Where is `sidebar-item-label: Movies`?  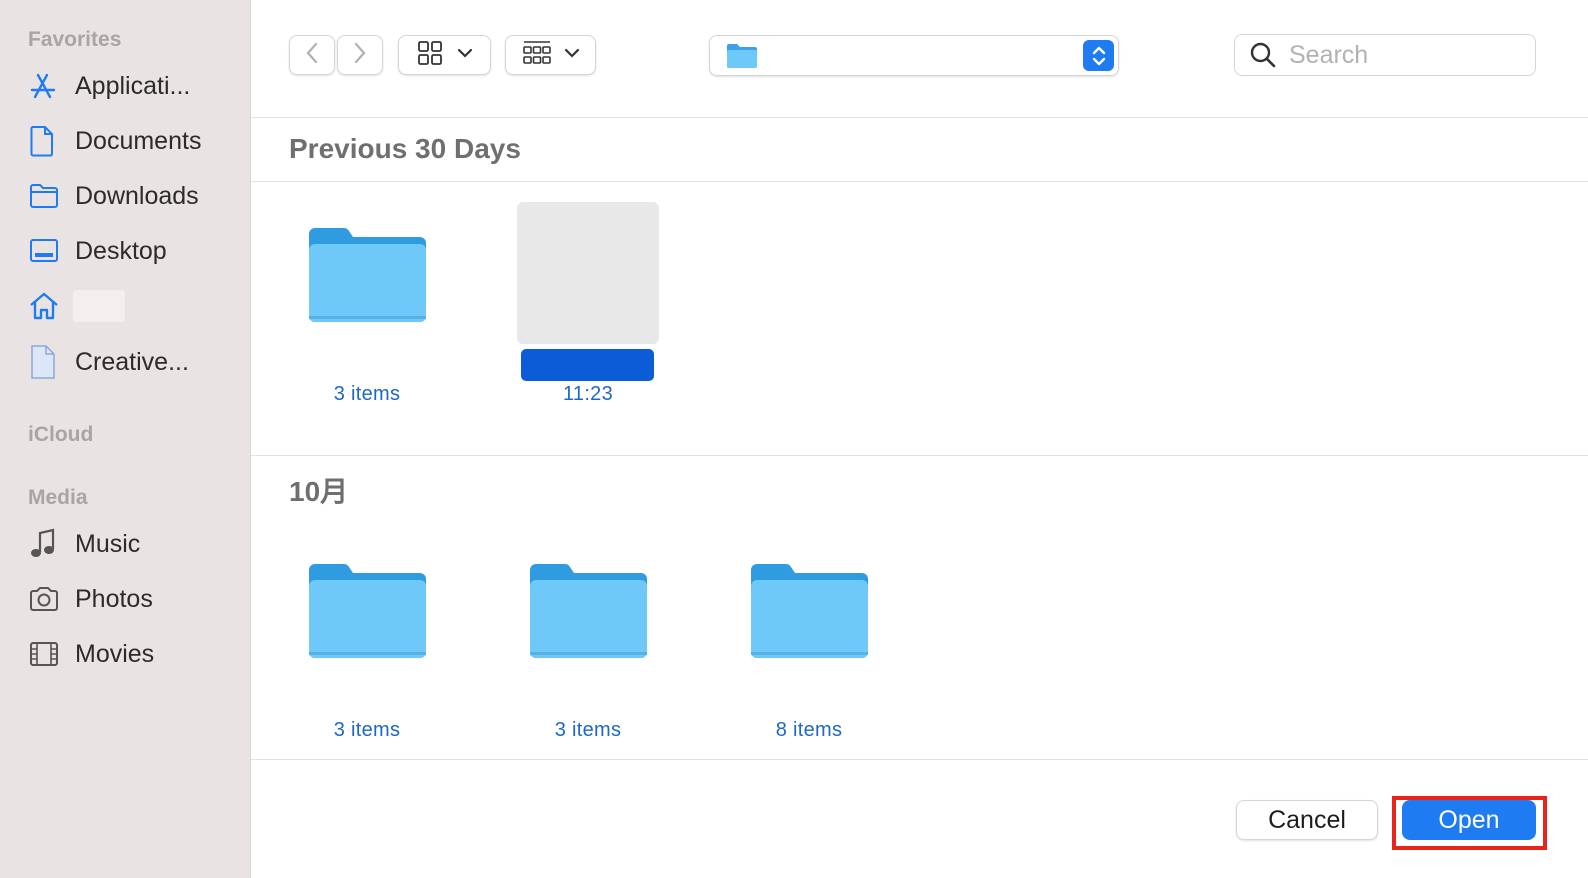
sidebar-item-label: Movies is located at coordinates (115, 653).